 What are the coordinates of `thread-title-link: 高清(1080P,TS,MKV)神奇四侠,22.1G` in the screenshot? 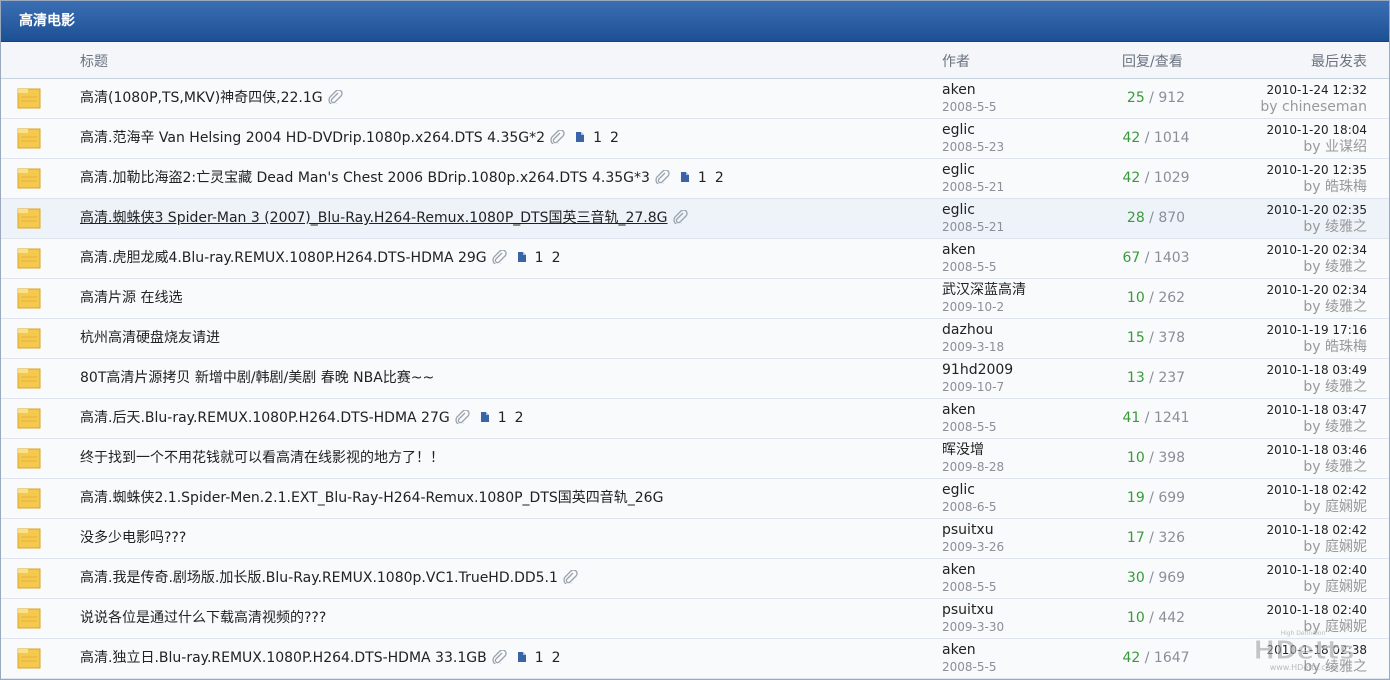 It's located at (201, 98).